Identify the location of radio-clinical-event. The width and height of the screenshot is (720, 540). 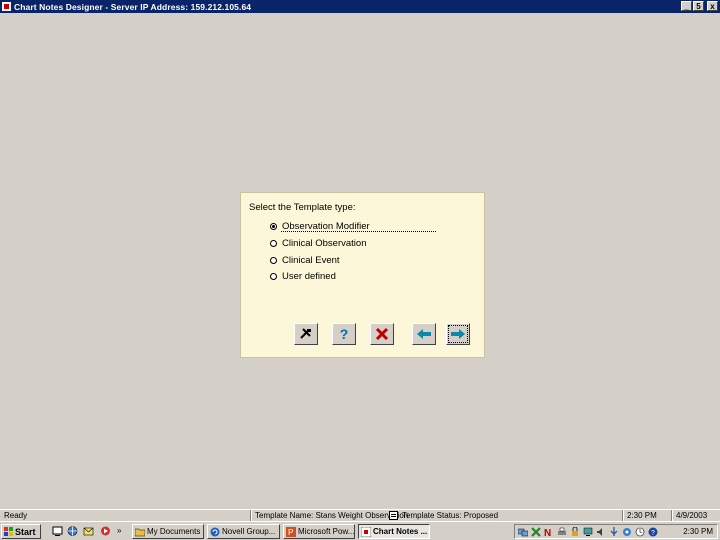
(273, 260).